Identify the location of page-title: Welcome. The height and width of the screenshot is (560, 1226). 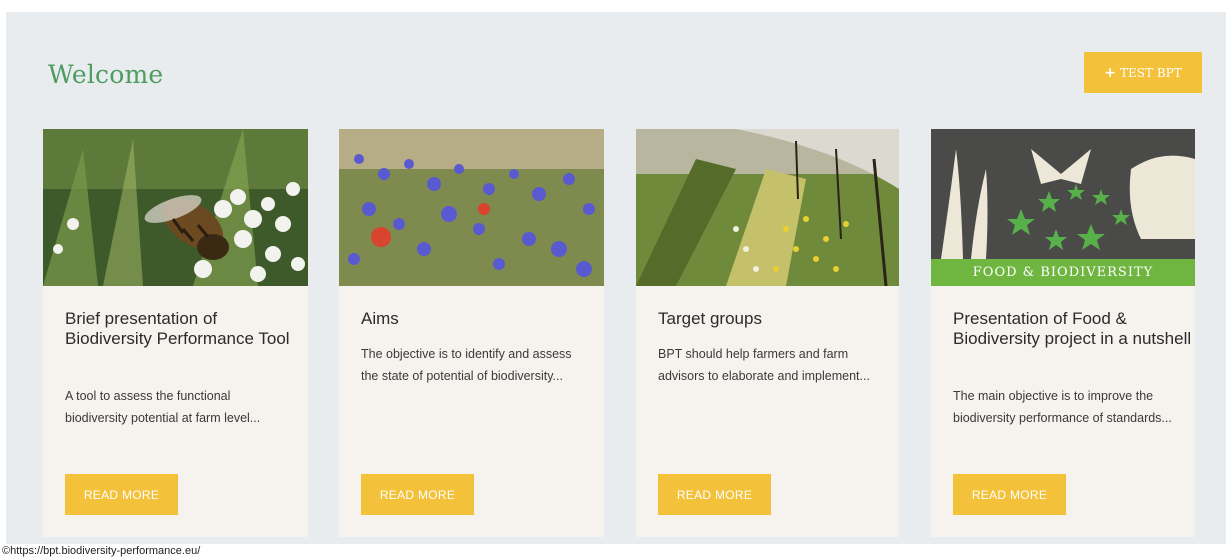
(106, 74).